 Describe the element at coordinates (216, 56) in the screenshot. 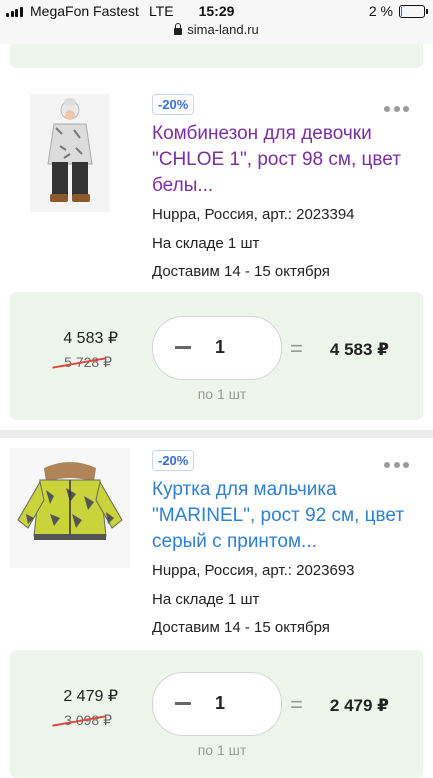

I see `previous-price-area` at that location.